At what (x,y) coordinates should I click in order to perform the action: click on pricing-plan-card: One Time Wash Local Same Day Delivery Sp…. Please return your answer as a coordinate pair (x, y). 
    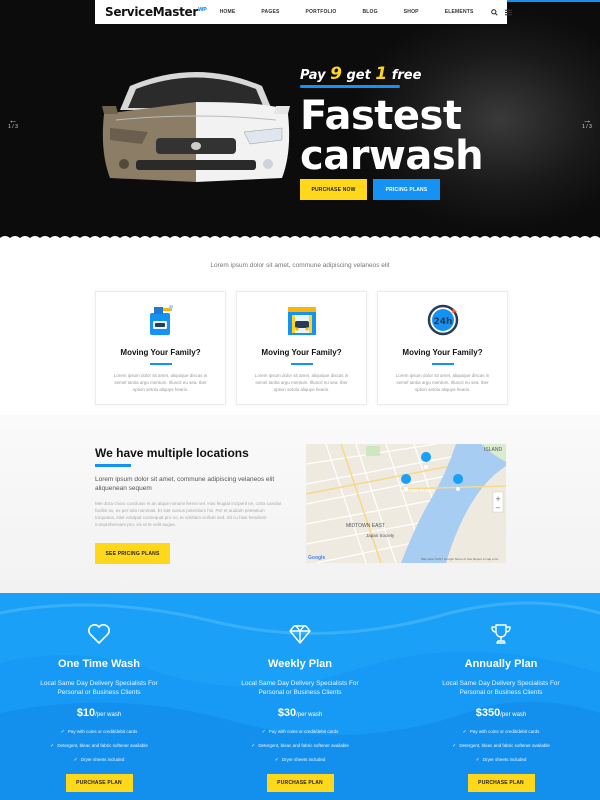
    Looking at the image, I should click on (99, 707).